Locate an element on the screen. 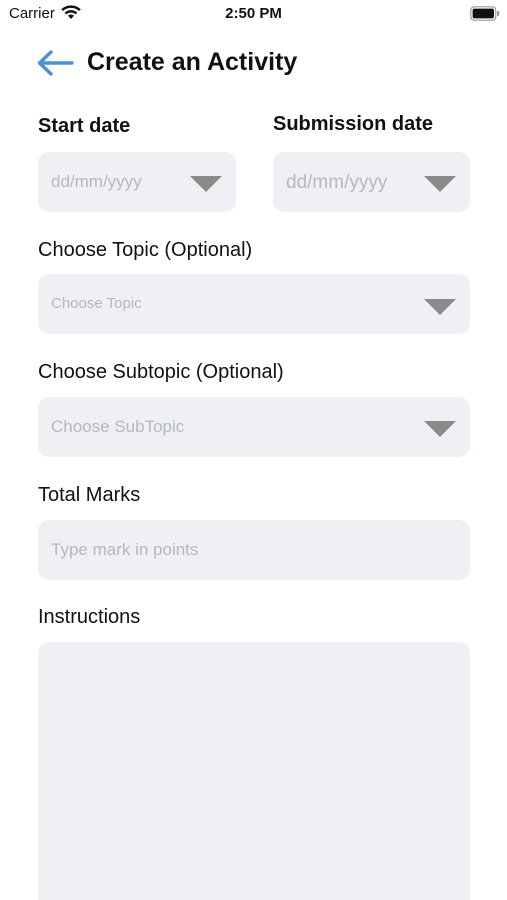 The width and height of the screenshot is (507, 900). total-marks-input is located at coordinates (254, 550).